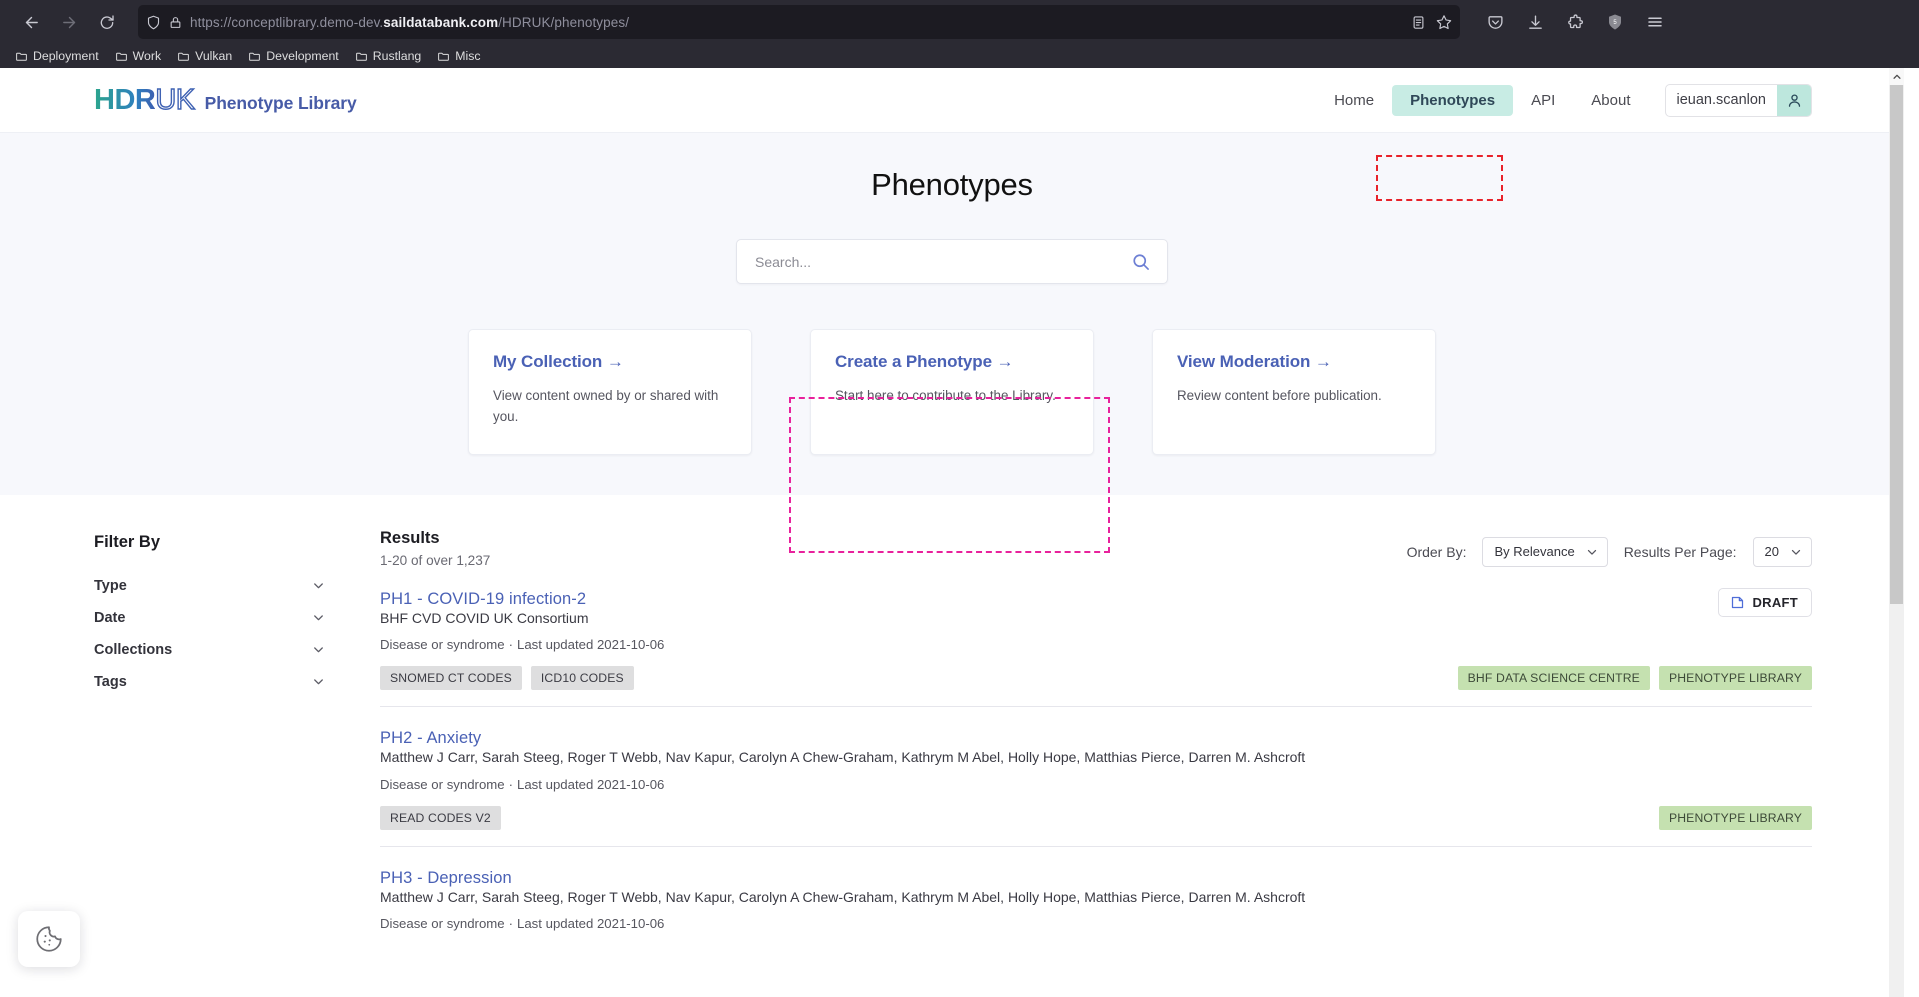  I want to click on coding-chip: ICD10 CODES, so click(582, 678).